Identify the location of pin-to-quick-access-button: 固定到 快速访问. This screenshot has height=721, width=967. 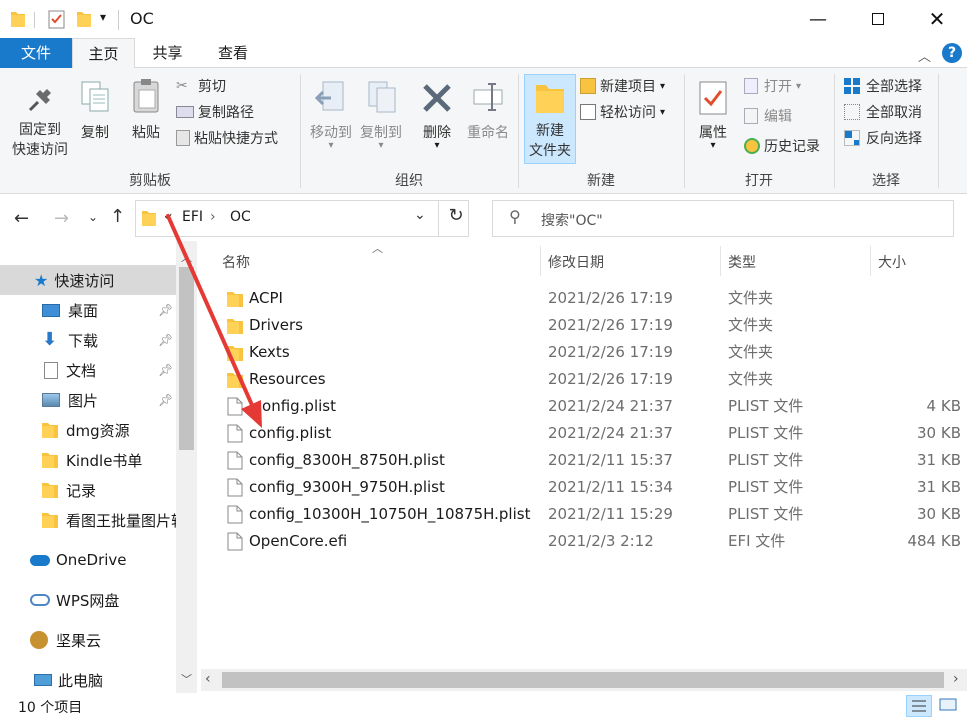
(40, 119).